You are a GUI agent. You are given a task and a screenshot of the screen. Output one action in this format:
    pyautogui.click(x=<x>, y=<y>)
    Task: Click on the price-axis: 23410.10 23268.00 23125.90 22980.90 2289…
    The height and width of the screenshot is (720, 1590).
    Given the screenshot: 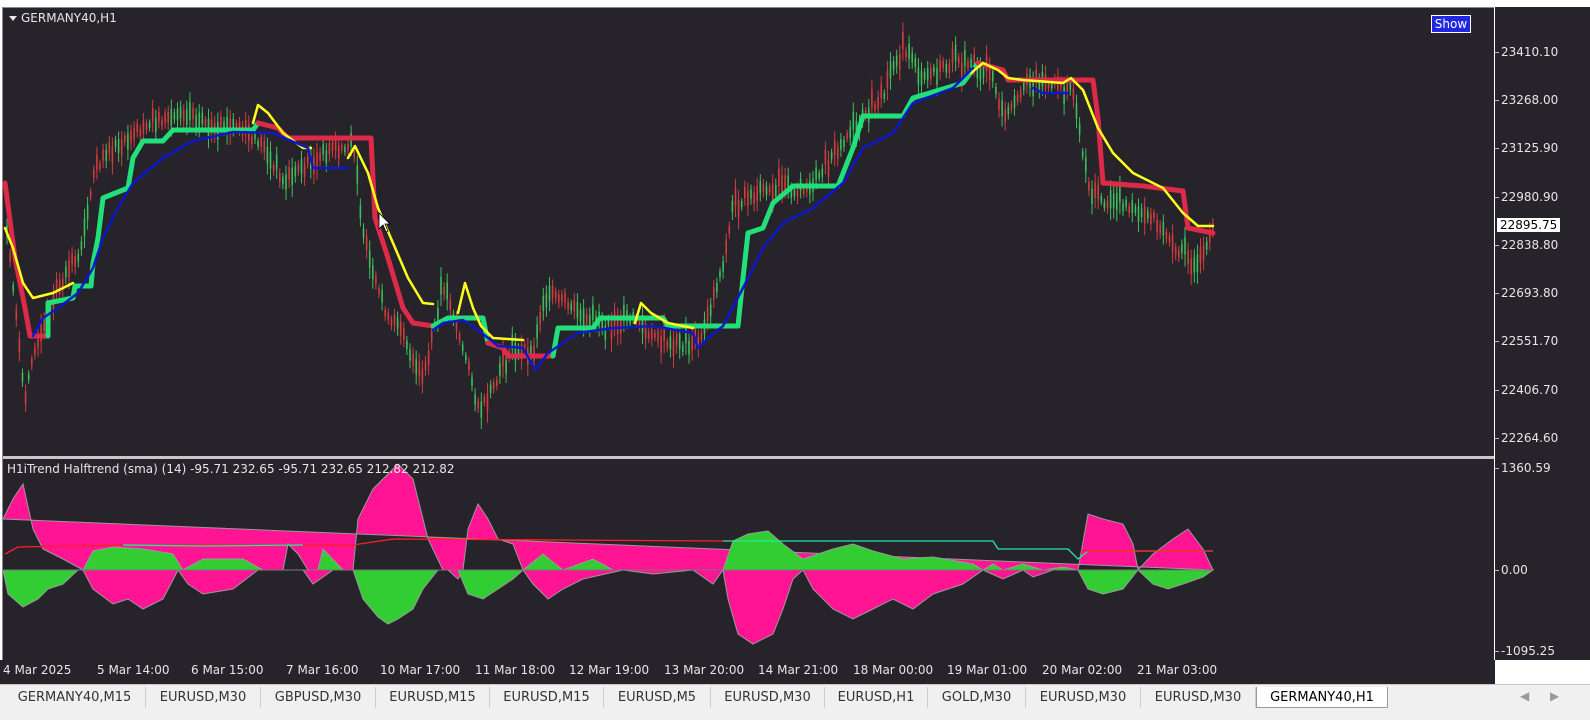 What is the action you would take?
    pyautogui.click(x=1542, y=333)
    